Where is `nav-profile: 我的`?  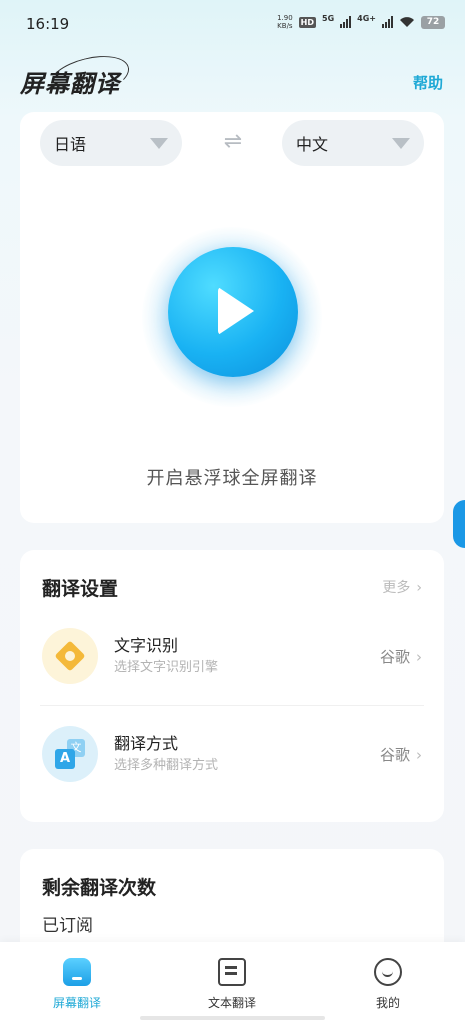
nav-profile: 我的 is located at coordinates (388, 984).